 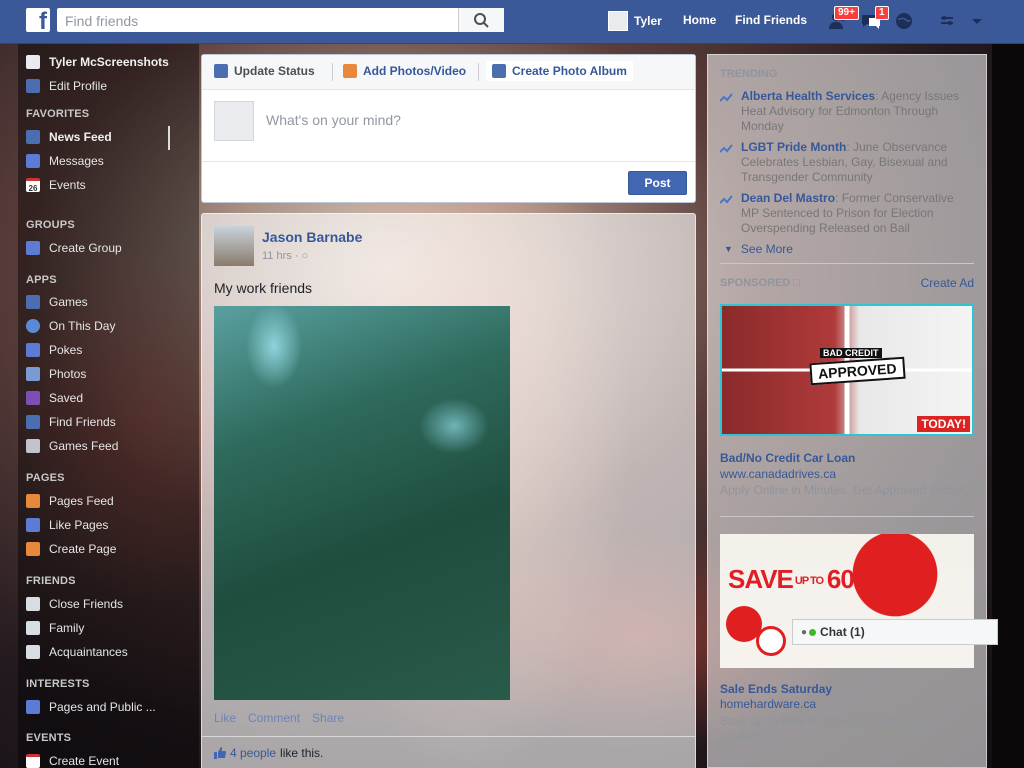 I want to click on acquaintances-icon, so click(x=33, y=652).